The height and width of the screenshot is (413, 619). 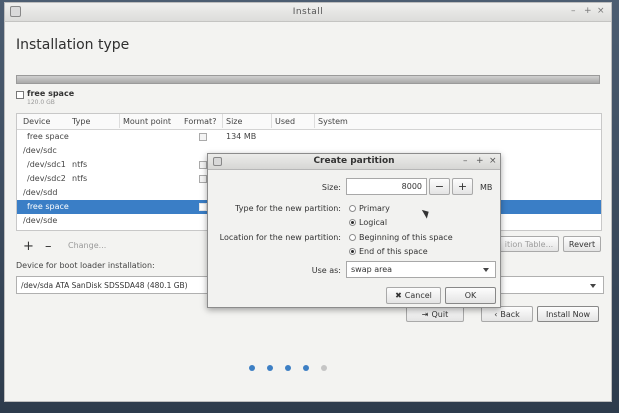 What do you see at coordinates (465, 161) in the screenshot?
I see `dialog-minimize-icon: –` at bounding box center [465, 161].